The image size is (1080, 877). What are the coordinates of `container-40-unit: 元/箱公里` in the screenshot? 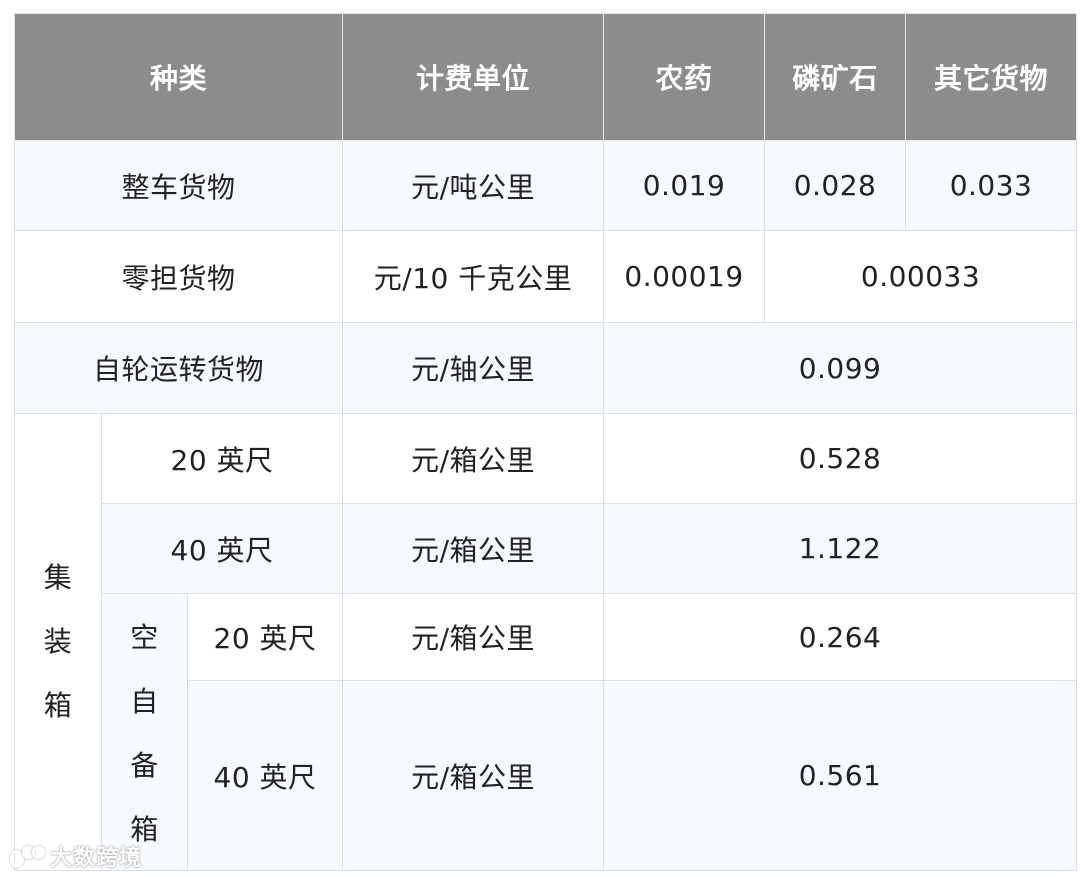 It's located at (473, 548).